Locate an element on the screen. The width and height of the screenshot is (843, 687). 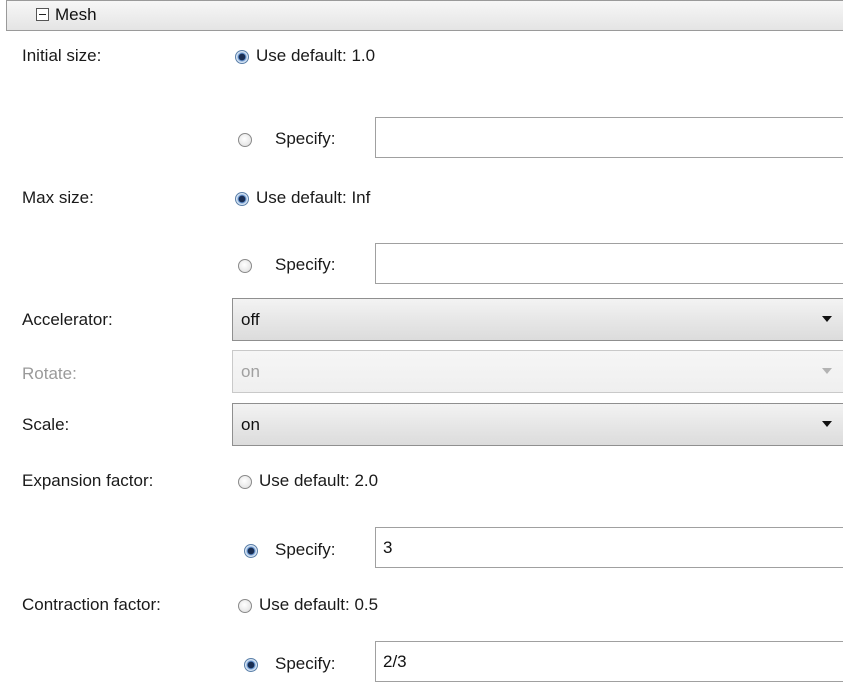
initial-size-specify-input is located at coordinates (609, 137).